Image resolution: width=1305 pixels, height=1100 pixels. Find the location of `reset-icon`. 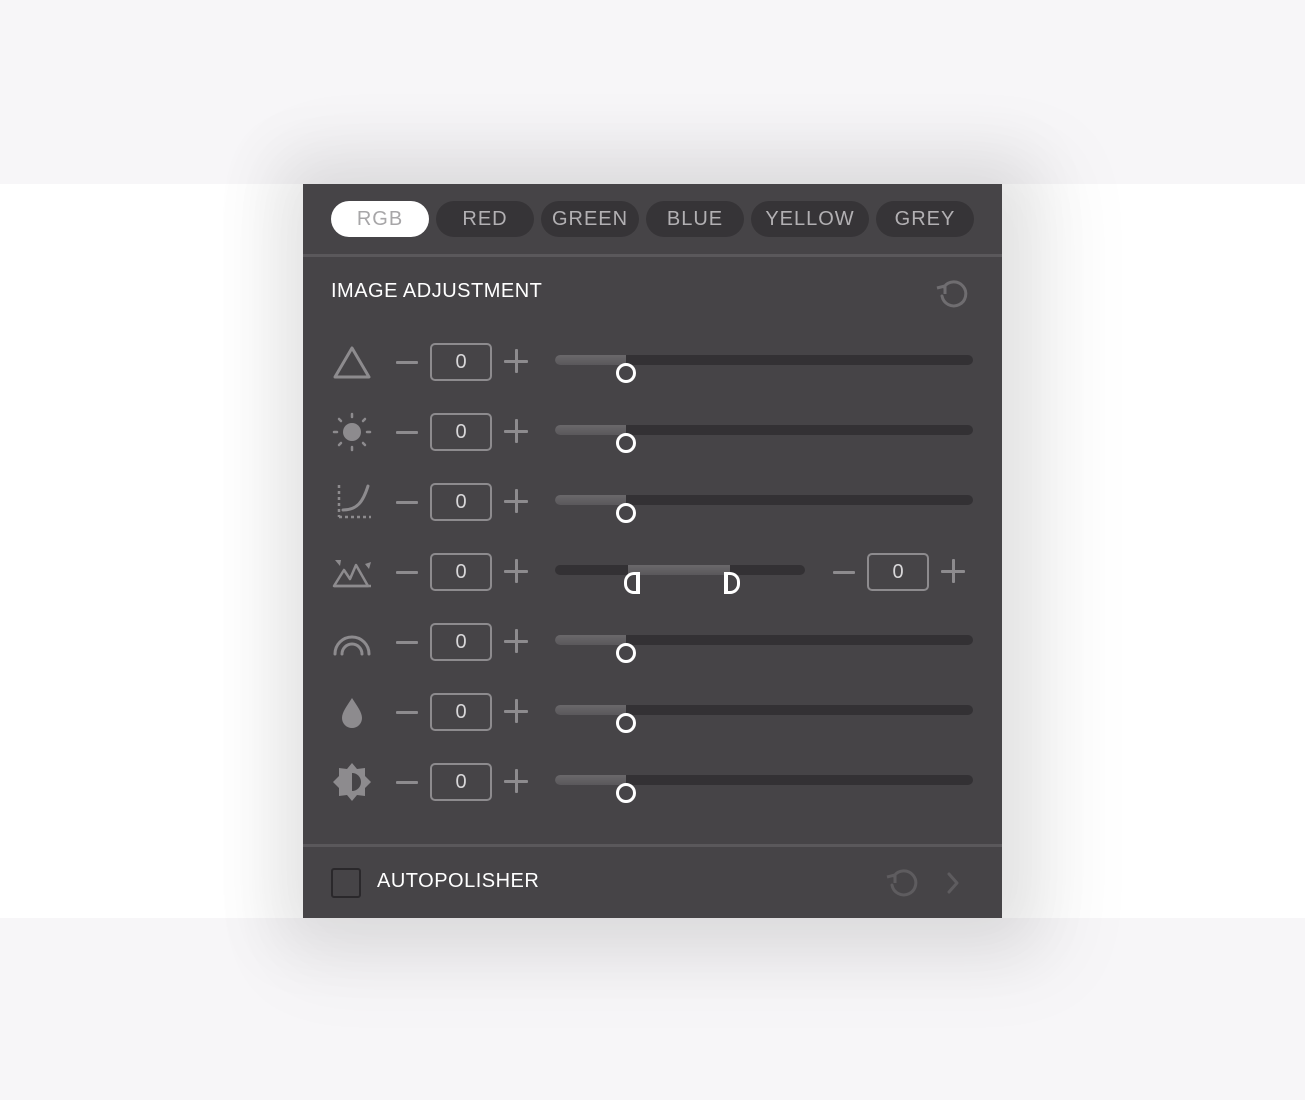

reset-icon is located at coordinates (953, 294).